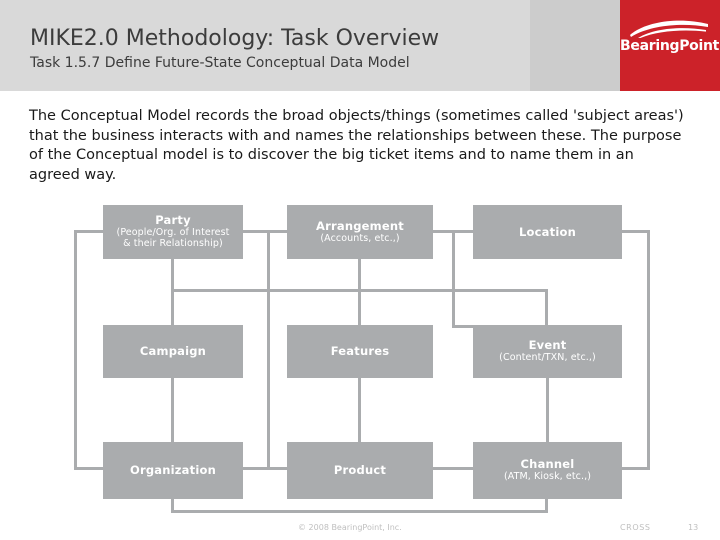 This screenshot has height=540, width=720. What do you see at coordinates (360, 225) in the screenshot?
I see `node-arrangement-title: Arrangement` at bounding box center [360, 225].